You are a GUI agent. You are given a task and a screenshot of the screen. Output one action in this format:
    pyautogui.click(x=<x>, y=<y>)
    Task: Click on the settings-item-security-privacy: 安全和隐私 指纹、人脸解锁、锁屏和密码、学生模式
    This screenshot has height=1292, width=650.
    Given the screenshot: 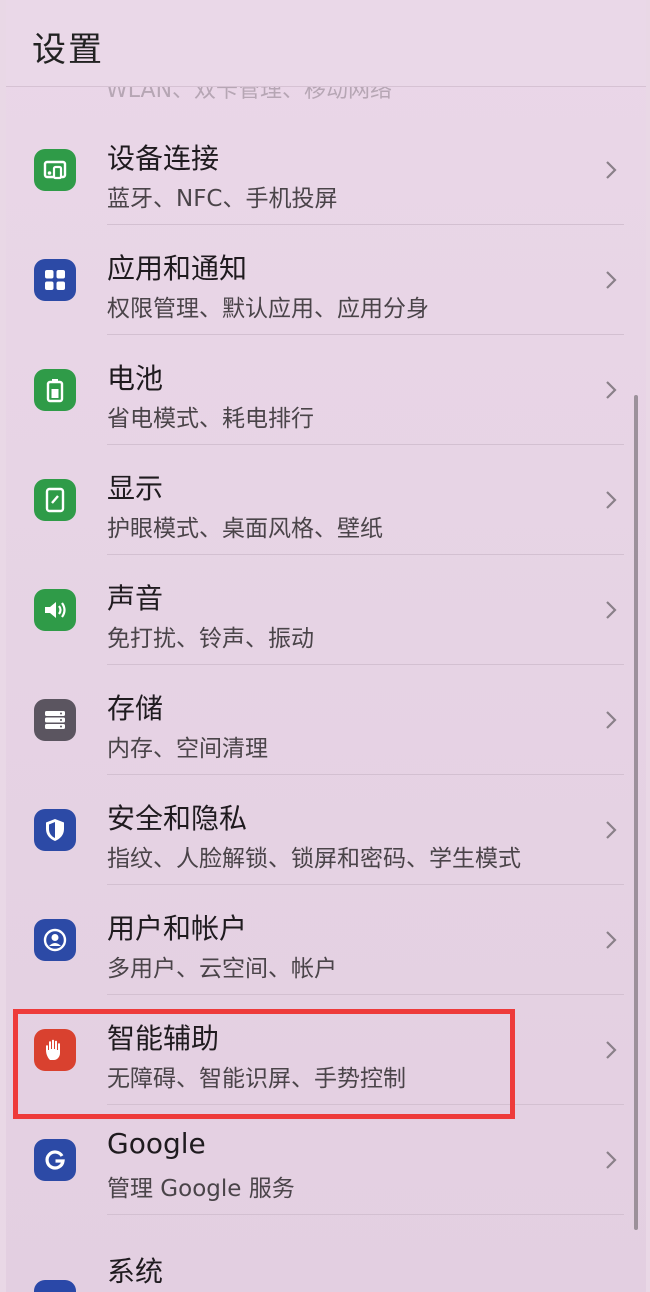 What is the action you would take?
    pyautogui.click(x=326, y=830)
    